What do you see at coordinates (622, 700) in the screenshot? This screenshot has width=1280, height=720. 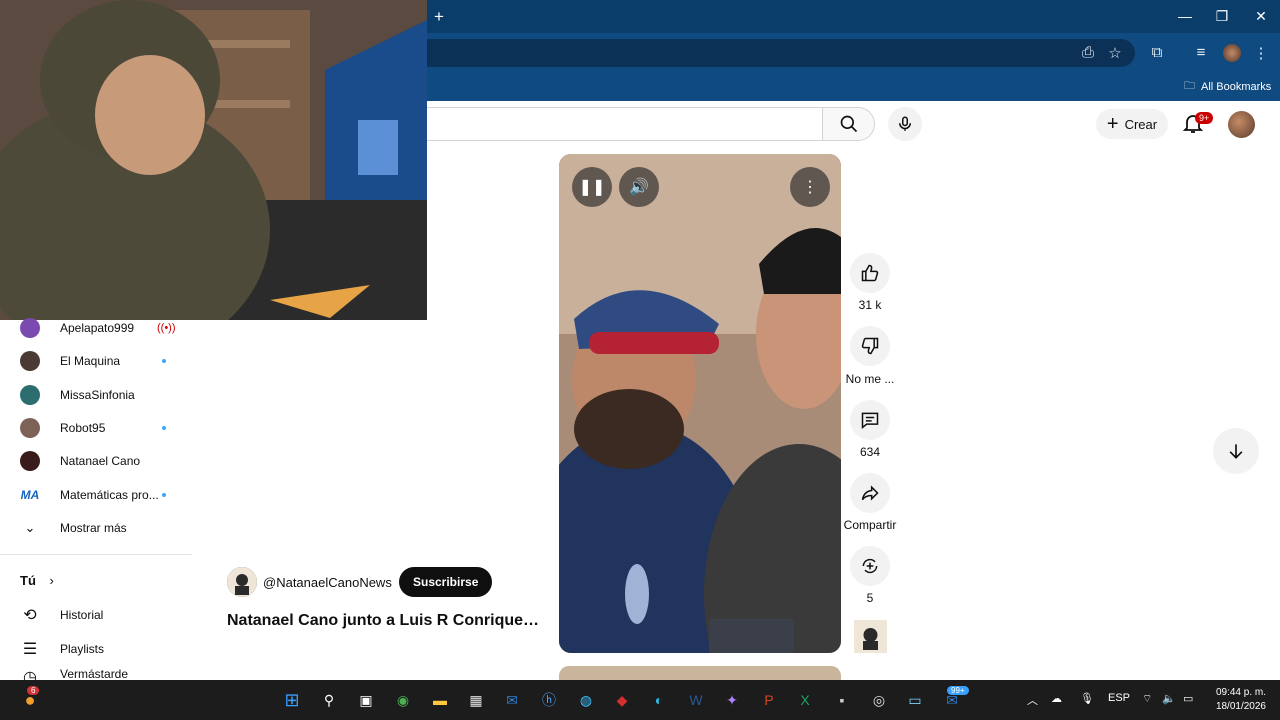 I see `mcafee-icon: ◆` at bounding box center [622, 700].